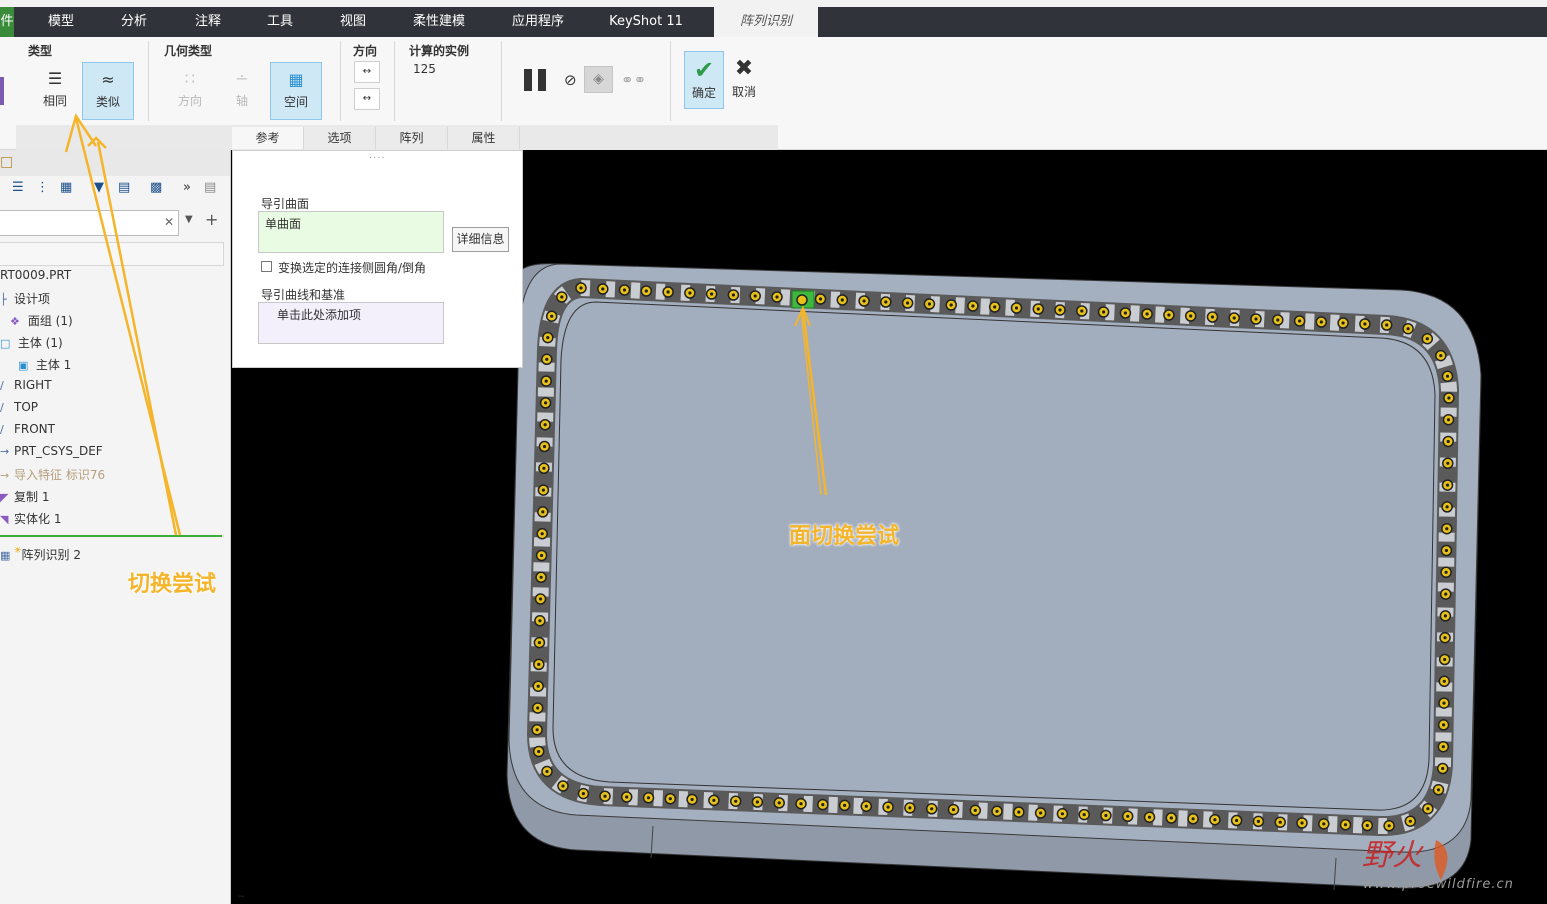 The width and height of the screenshot is (1547, 904). What do you see at coordinates (1438, 884) in the screenshot?
I see `watermark-url: www.proewildfire.cn` at bounding box center [1438, 884].